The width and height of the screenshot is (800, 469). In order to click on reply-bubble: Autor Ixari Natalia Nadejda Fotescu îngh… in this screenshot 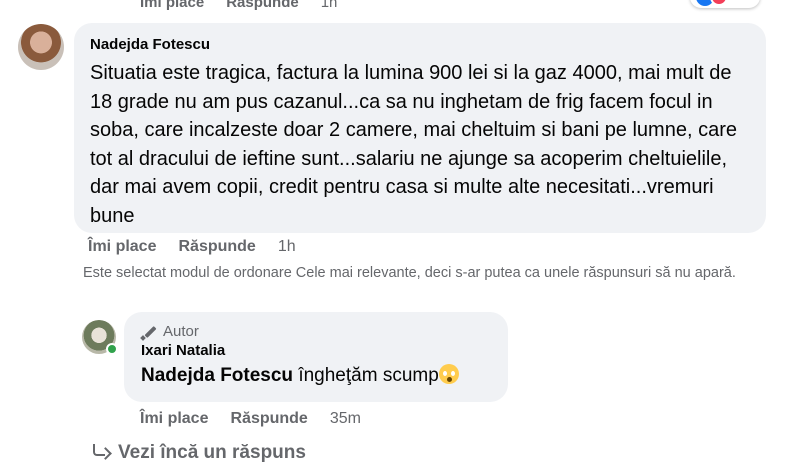, I will do `click(316, 357)`.